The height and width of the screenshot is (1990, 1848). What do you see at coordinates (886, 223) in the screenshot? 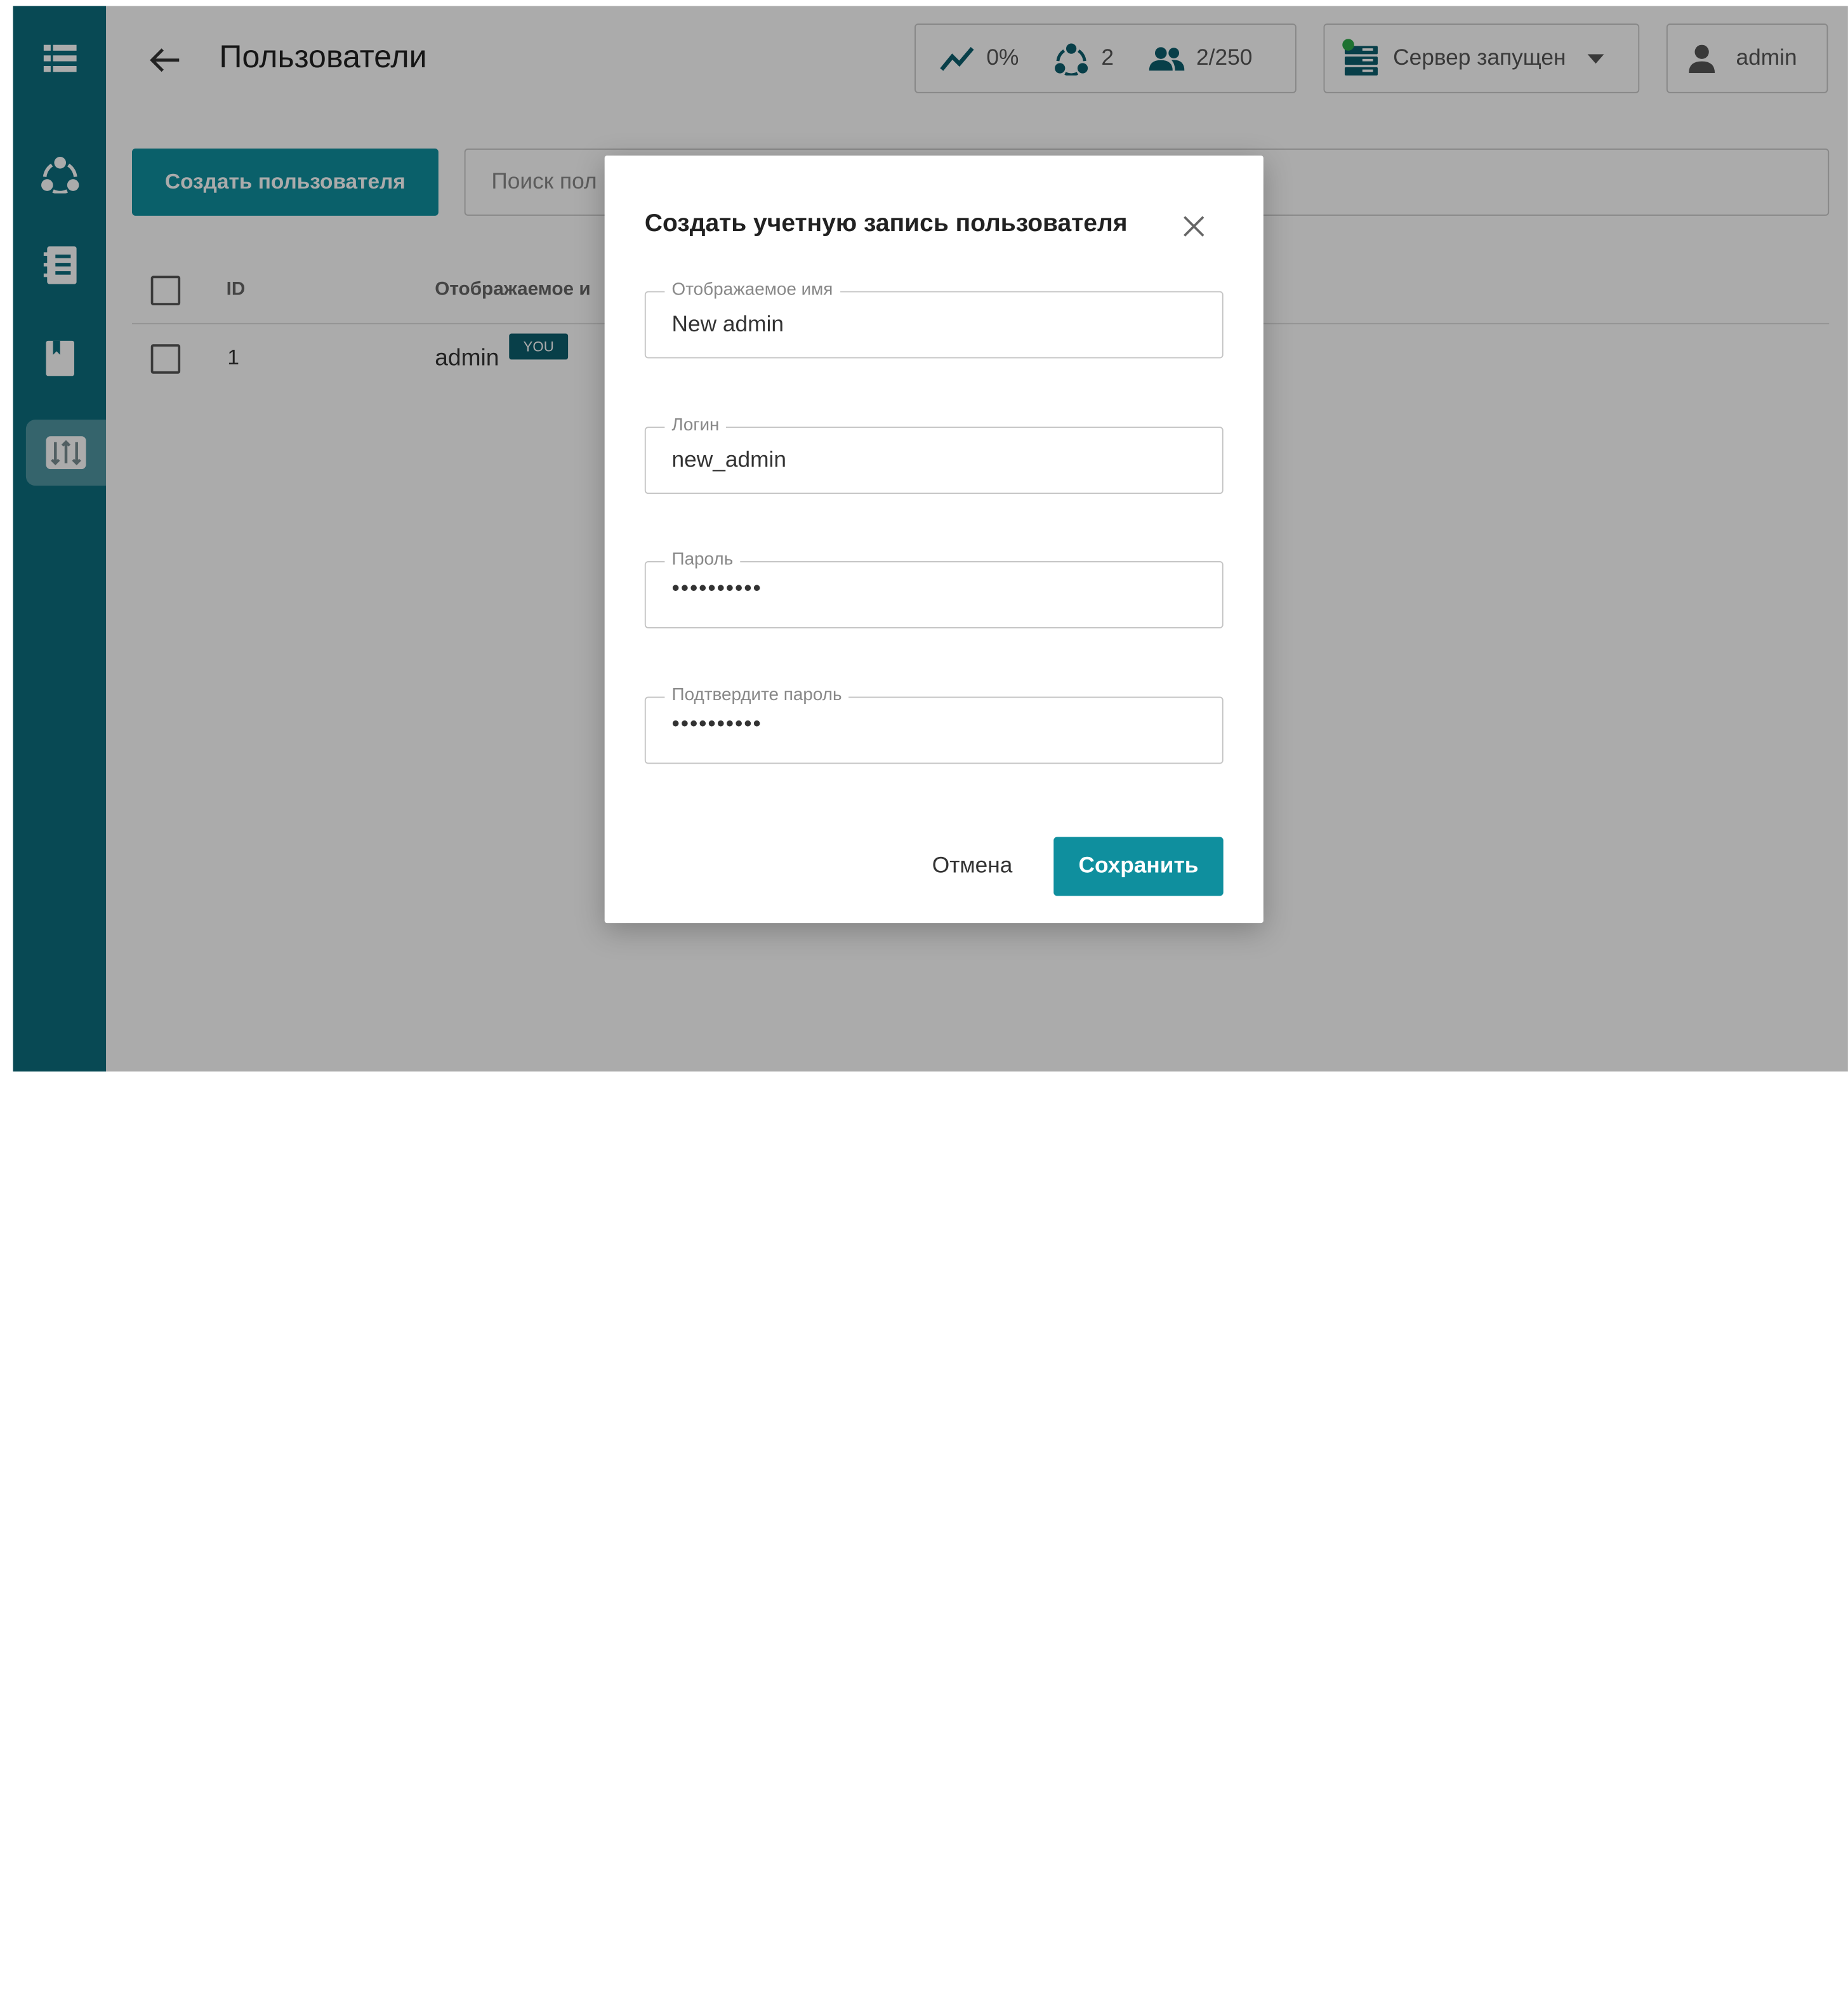
I see `dialog-title: Создать учетную запись пользователя` at bounding box center [886, 223].